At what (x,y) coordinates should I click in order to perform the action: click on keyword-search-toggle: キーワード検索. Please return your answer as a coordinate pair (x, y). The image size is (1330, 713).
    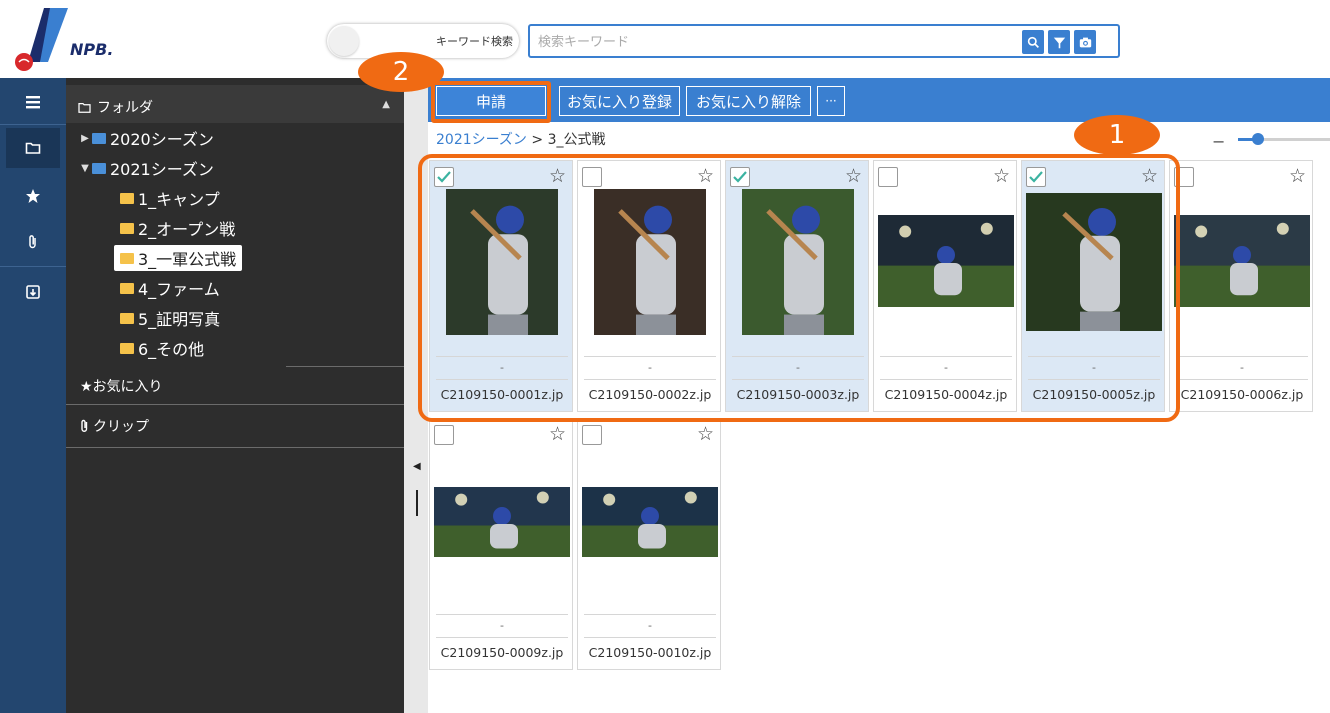
    Looking at the image, I should click on (423, 41).